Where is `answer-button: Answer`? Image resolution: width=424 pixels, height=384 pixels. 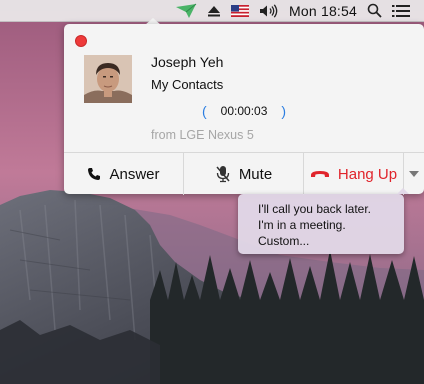 answer-button: Answer is located at coordinates (124, 174).